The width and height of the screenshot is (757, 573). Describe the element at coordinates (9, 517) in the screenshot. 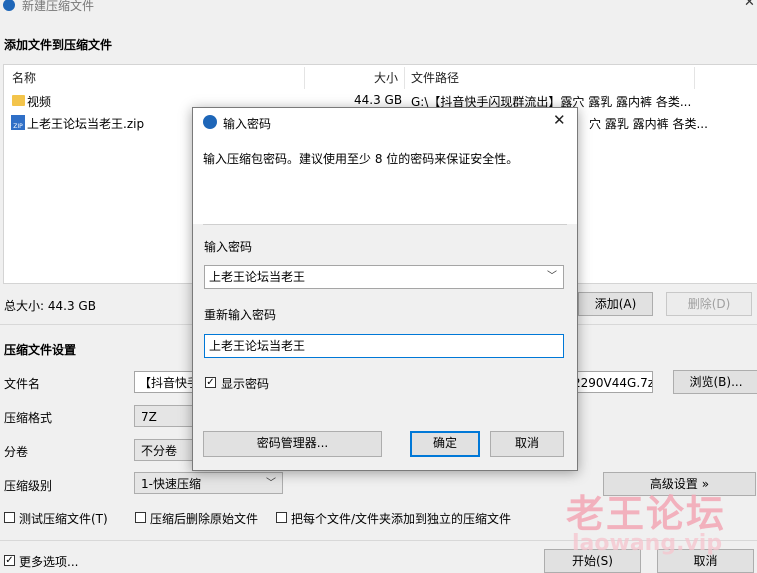

I see `test-archive-checkbox` at that location.